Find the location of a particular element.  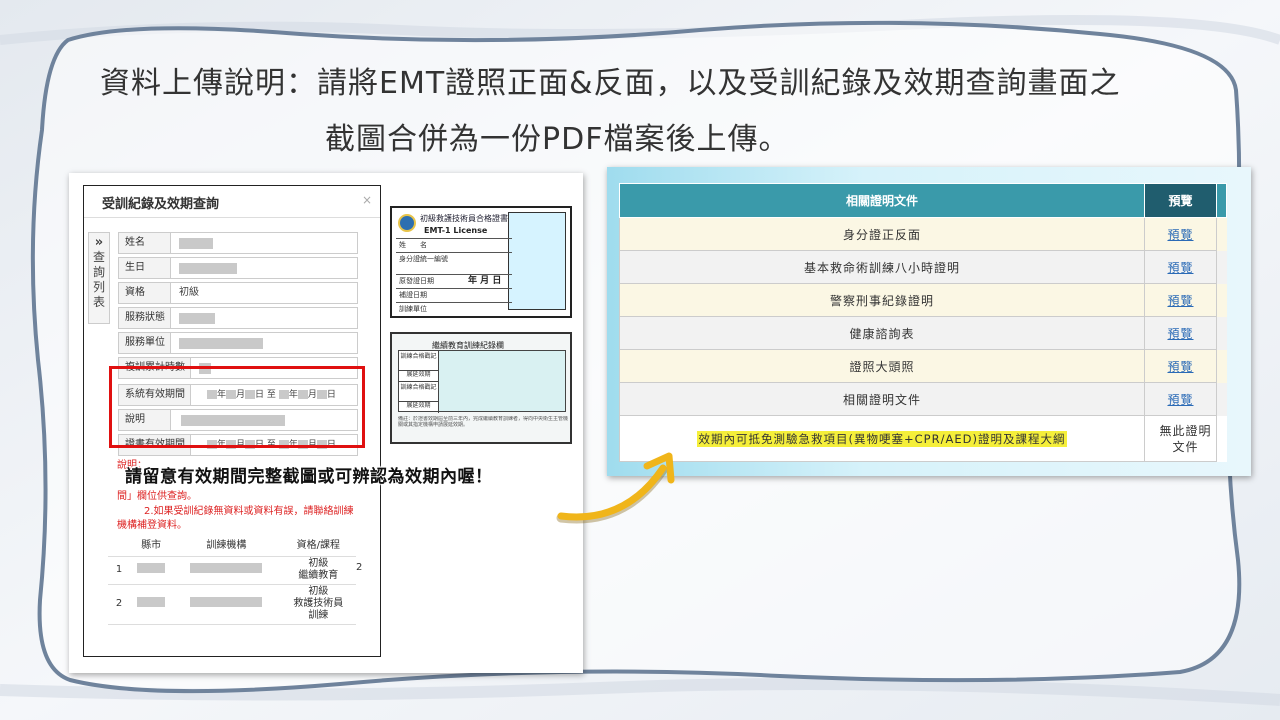

red-note-2: 間」欄位供查詢。 is located at coordinates (157, 496).